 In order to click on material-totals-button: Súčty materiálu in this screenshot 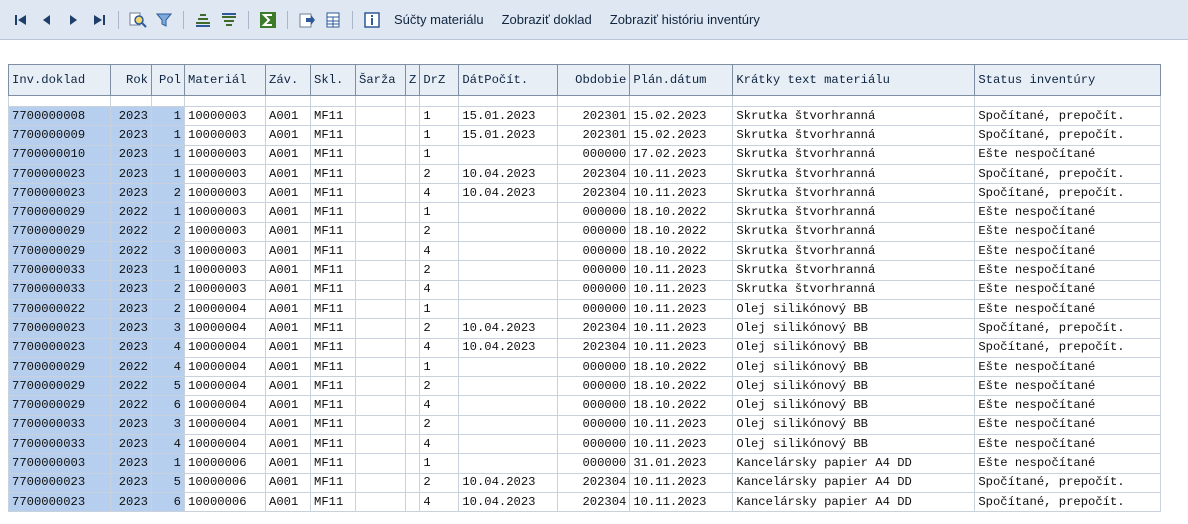, I will do `click(439, 20)`.